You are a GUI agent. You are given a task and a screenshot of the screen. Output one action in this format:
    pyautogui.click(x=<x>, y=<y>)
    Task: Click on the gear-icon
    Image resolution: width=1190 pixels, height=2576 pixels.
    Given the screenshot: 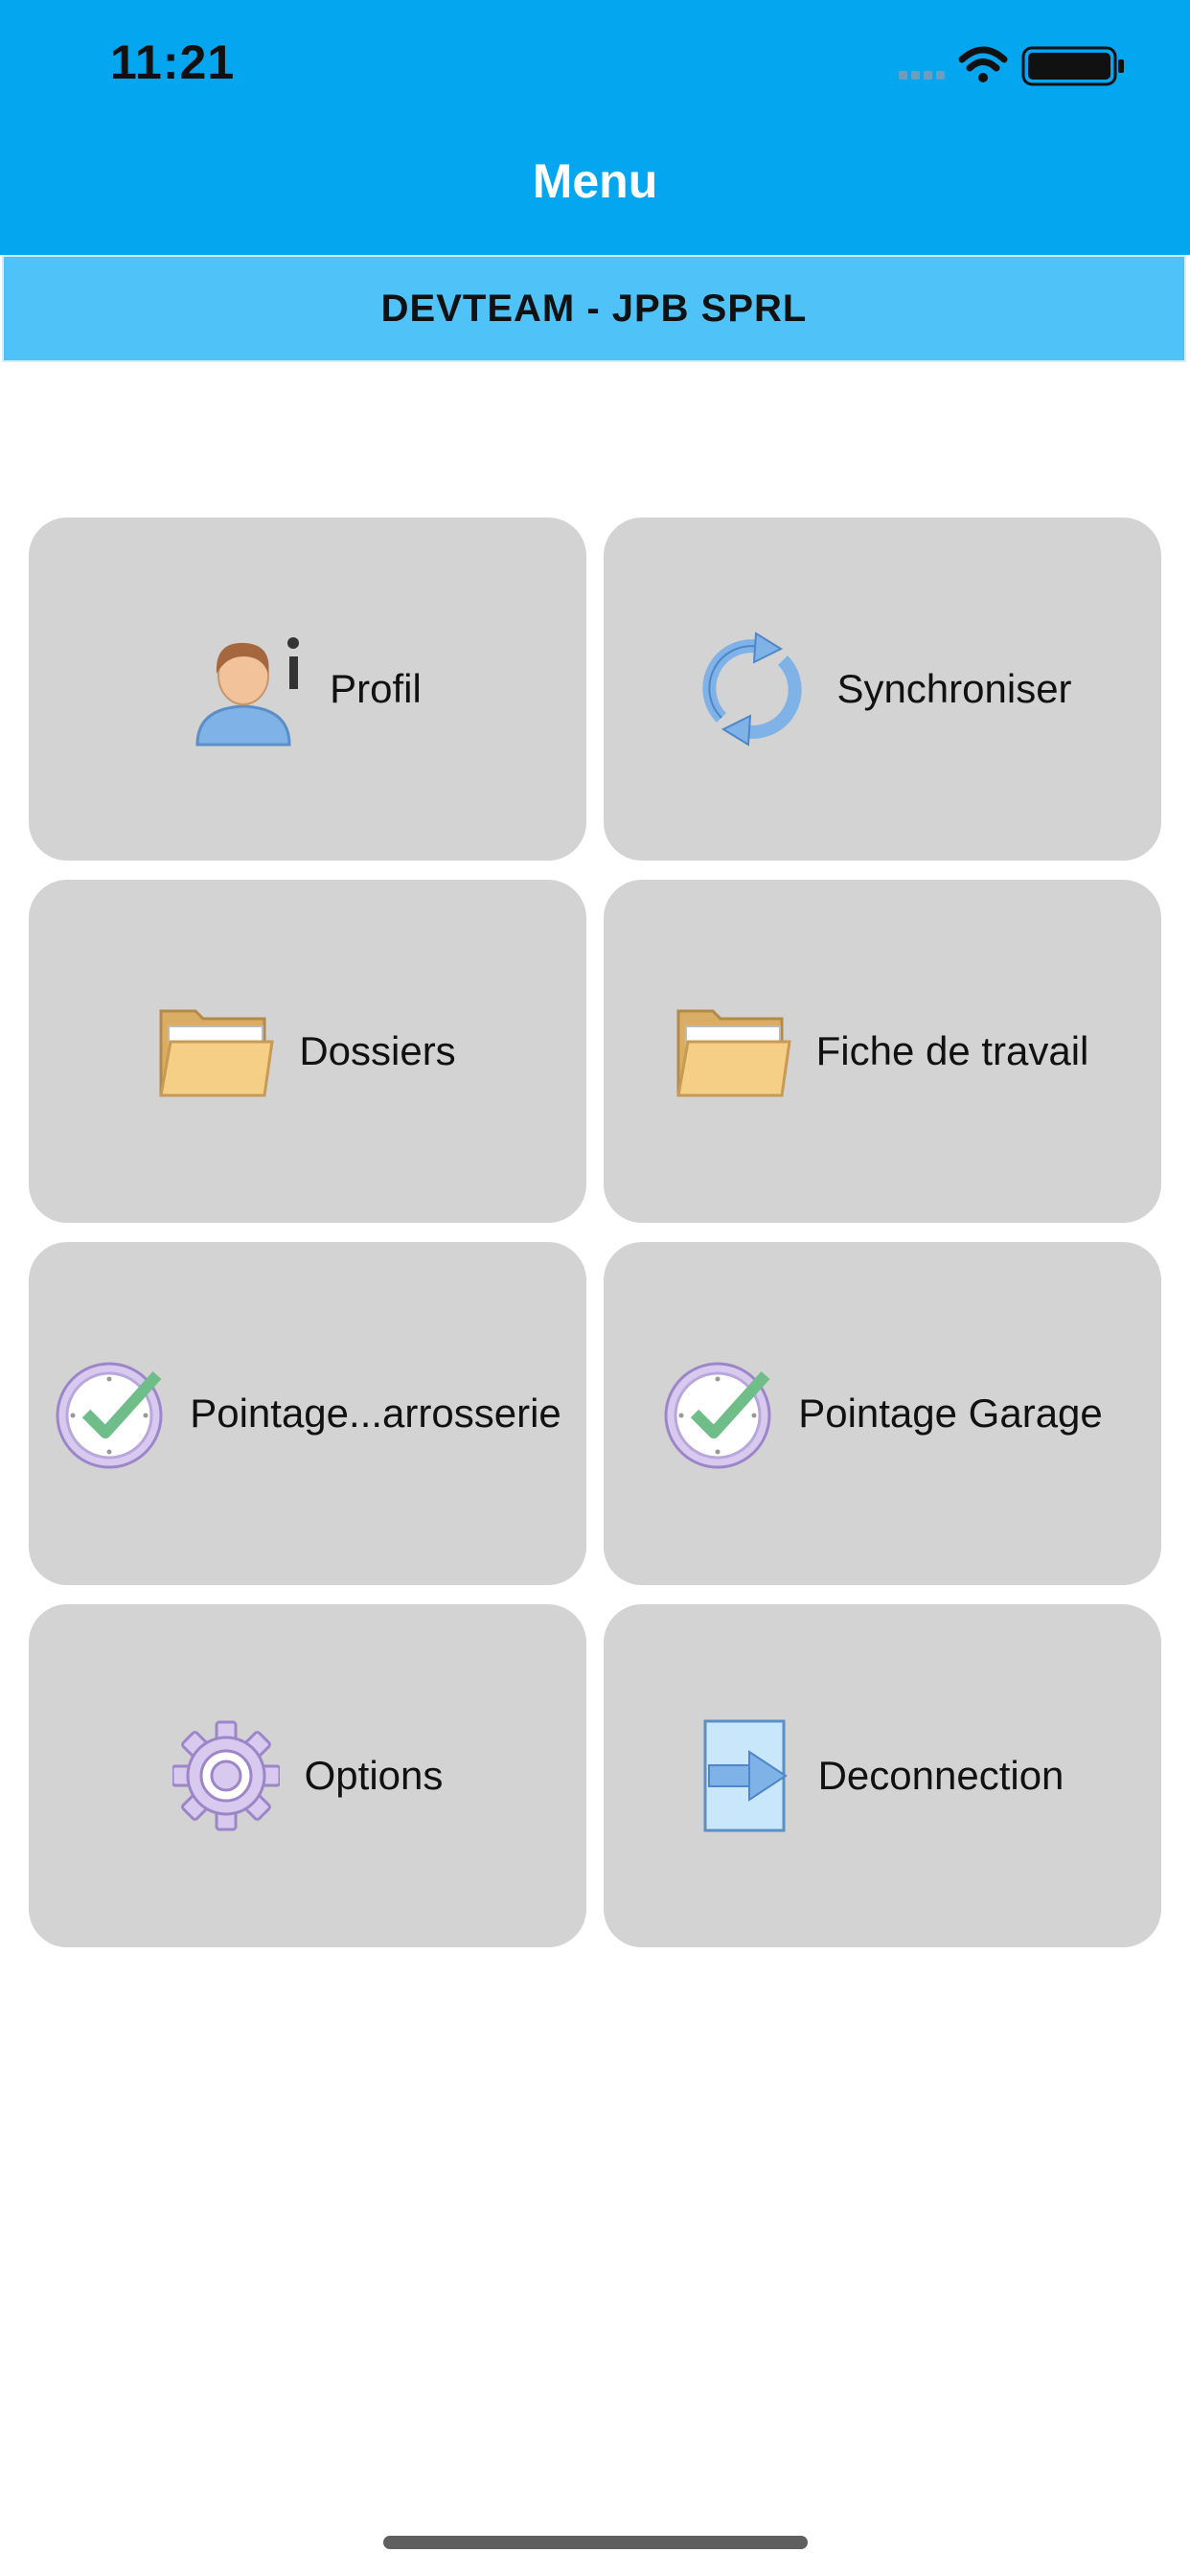 What is the action you would take?
    pyautogui.click(x=226, y=1775)
    